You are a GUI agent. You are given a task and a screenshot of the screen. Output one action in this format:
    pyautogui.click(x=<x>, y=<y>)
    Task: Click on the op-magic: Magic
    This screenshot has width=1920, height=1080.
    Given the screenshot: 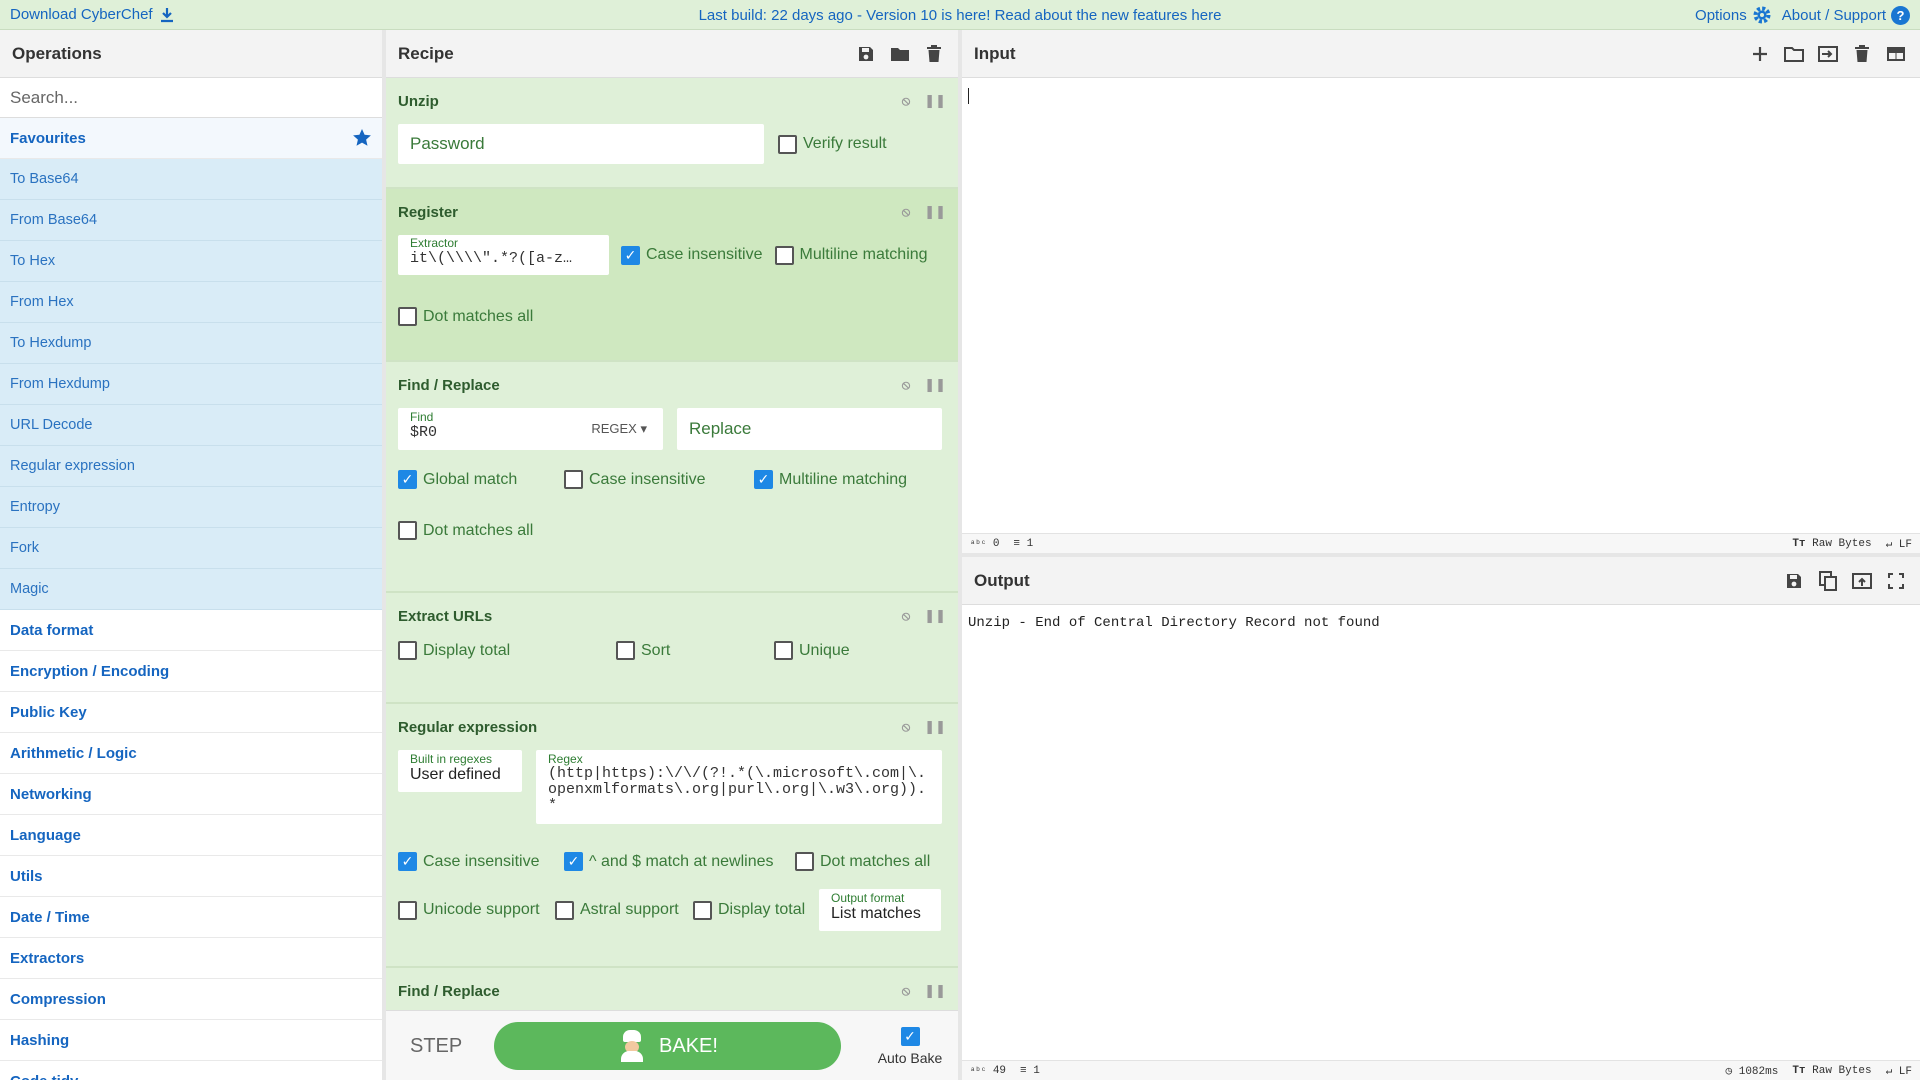 What is the action you would take?
    pyautogui.click(x=191, y=589)
    